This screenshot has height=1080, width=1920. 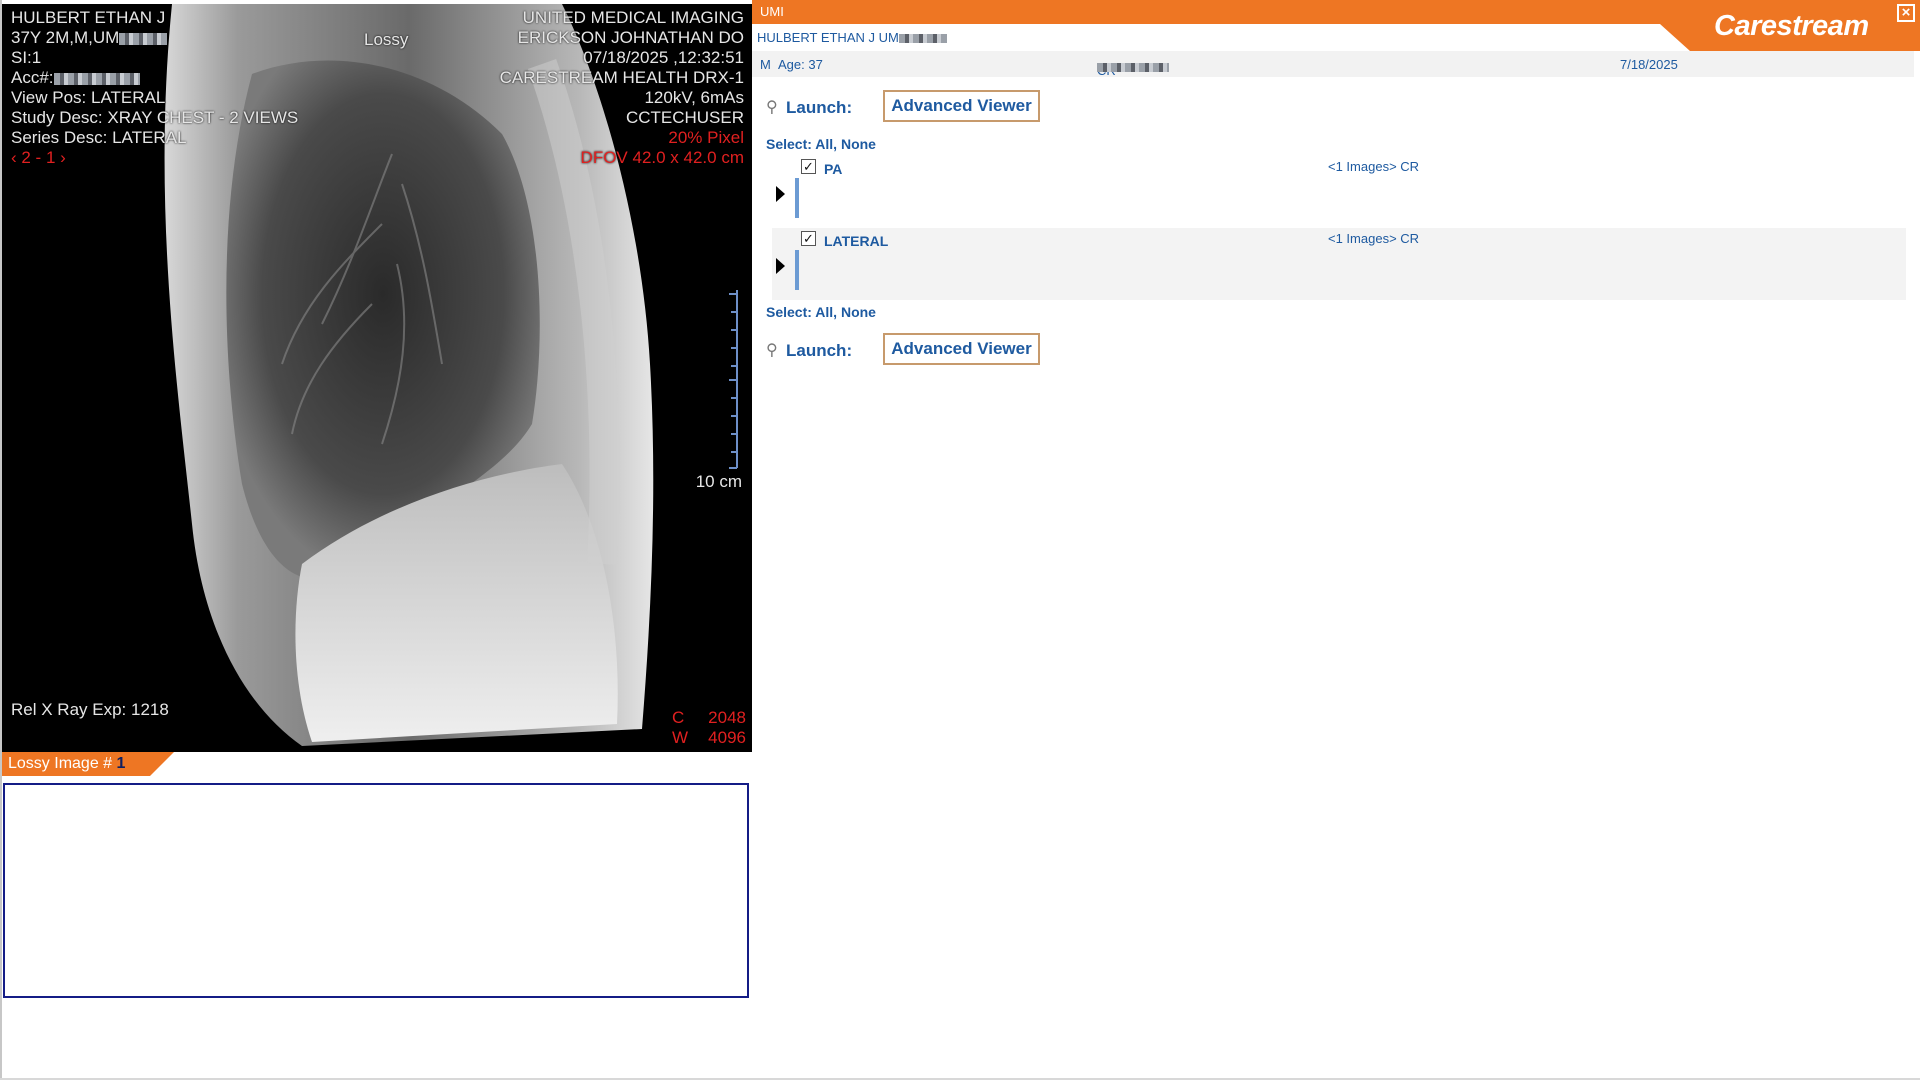 What do you see at coordinates (143, 38) in the screenshot?
I see `redacted-id` at bounding box center [143, 38].